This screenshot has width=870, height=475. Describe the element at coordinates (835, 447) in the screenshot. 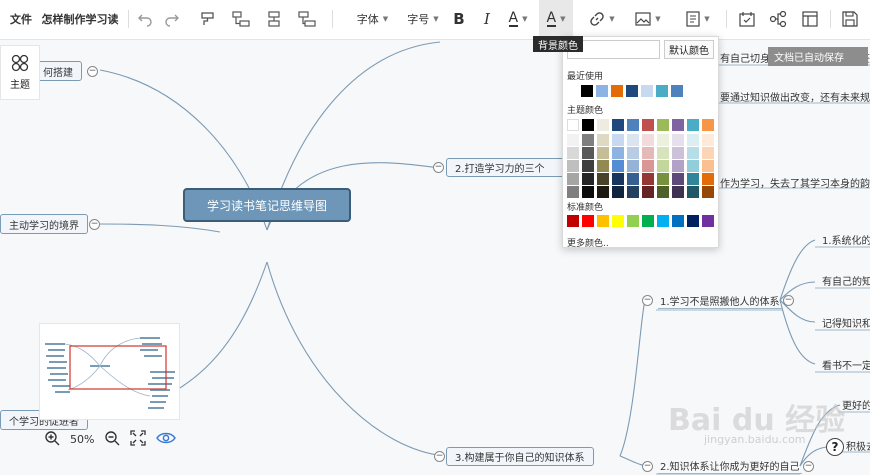

I see `help-button: ?` at that location.